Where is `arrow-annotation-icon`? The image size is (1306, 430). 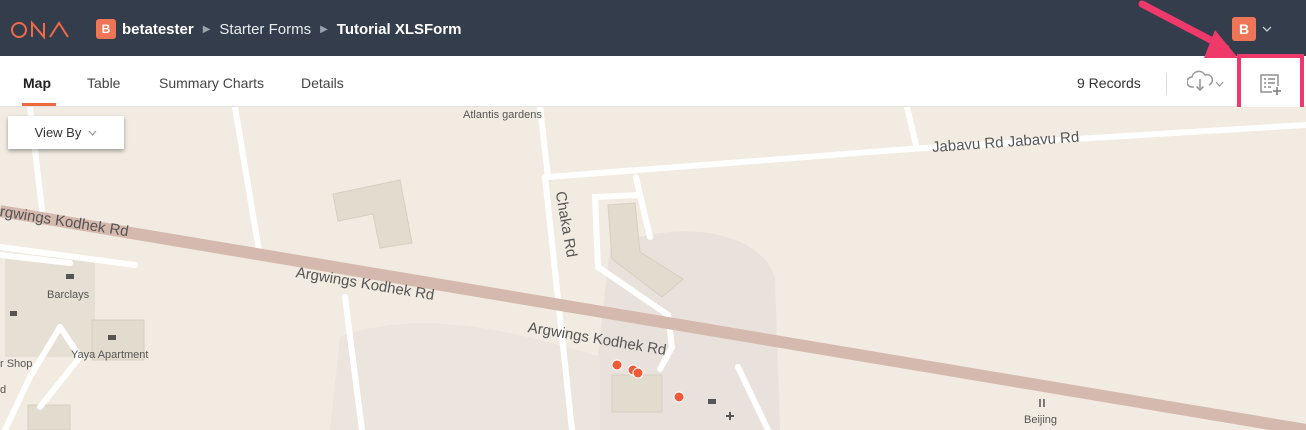
arrow-annotation-icon is located at coordinates (1188, 29).